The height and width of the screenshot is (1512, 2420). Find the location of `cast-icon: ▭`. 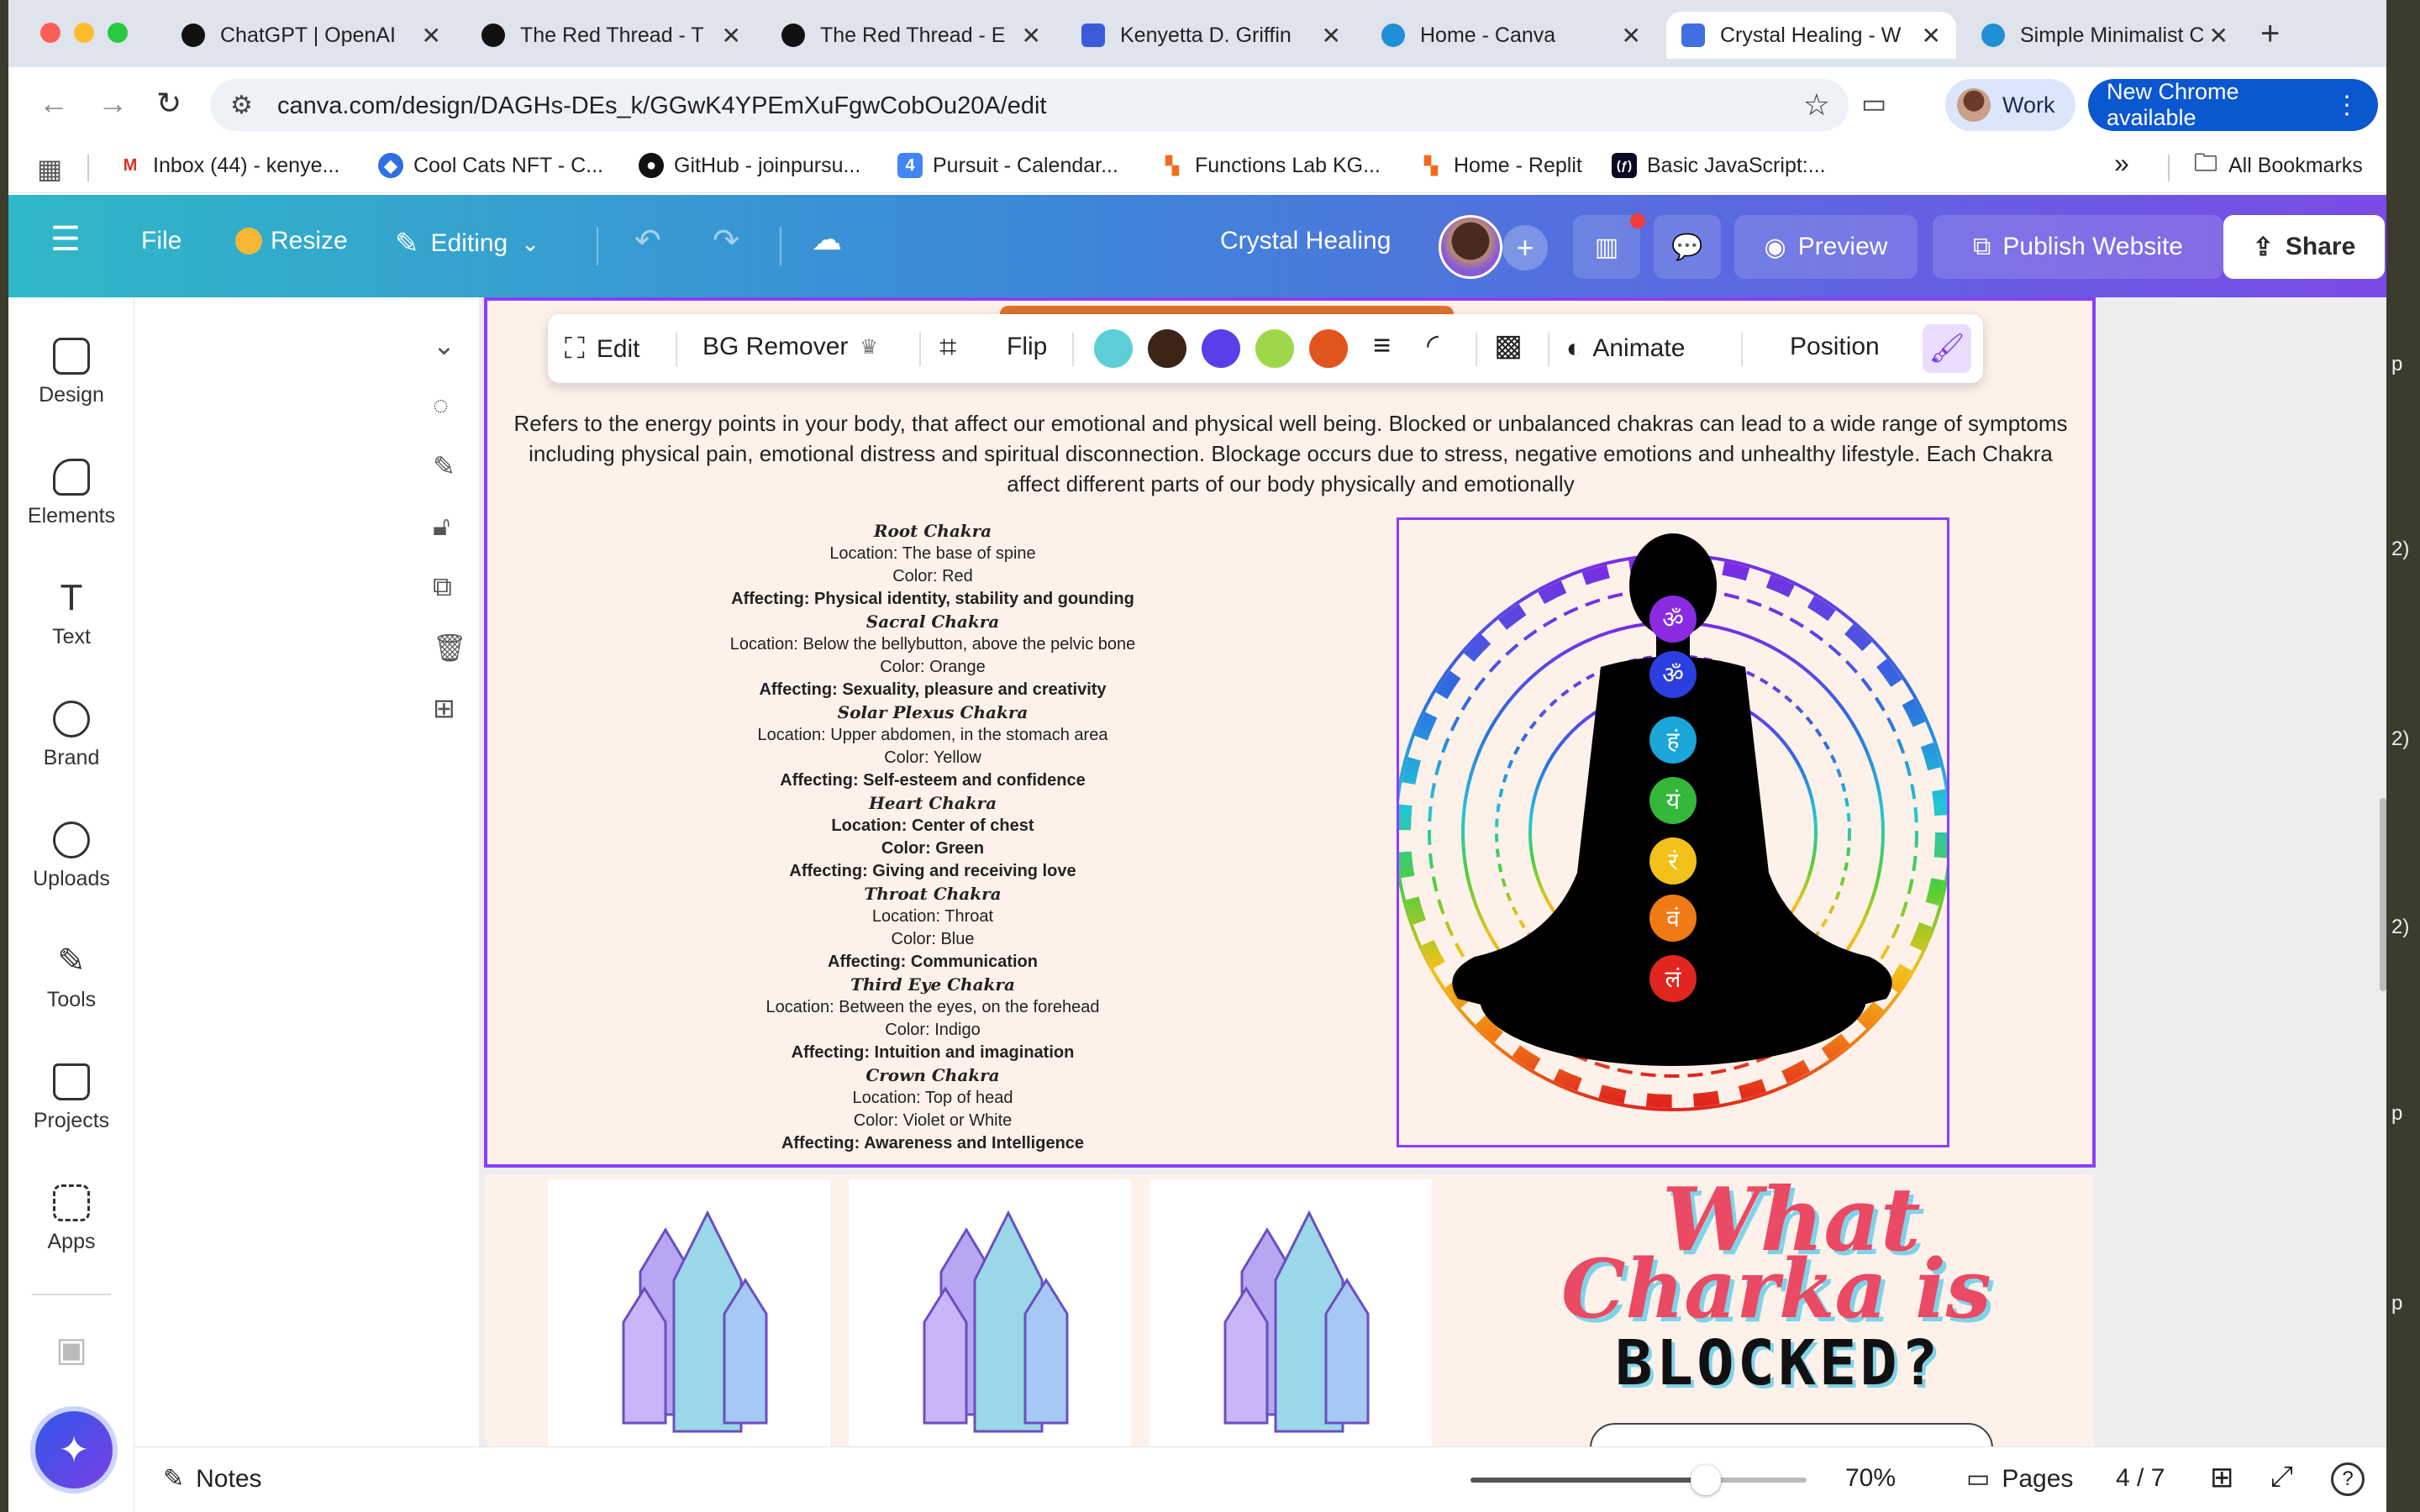

cast-icon: ▭ is located at coordinates (1873, 103).